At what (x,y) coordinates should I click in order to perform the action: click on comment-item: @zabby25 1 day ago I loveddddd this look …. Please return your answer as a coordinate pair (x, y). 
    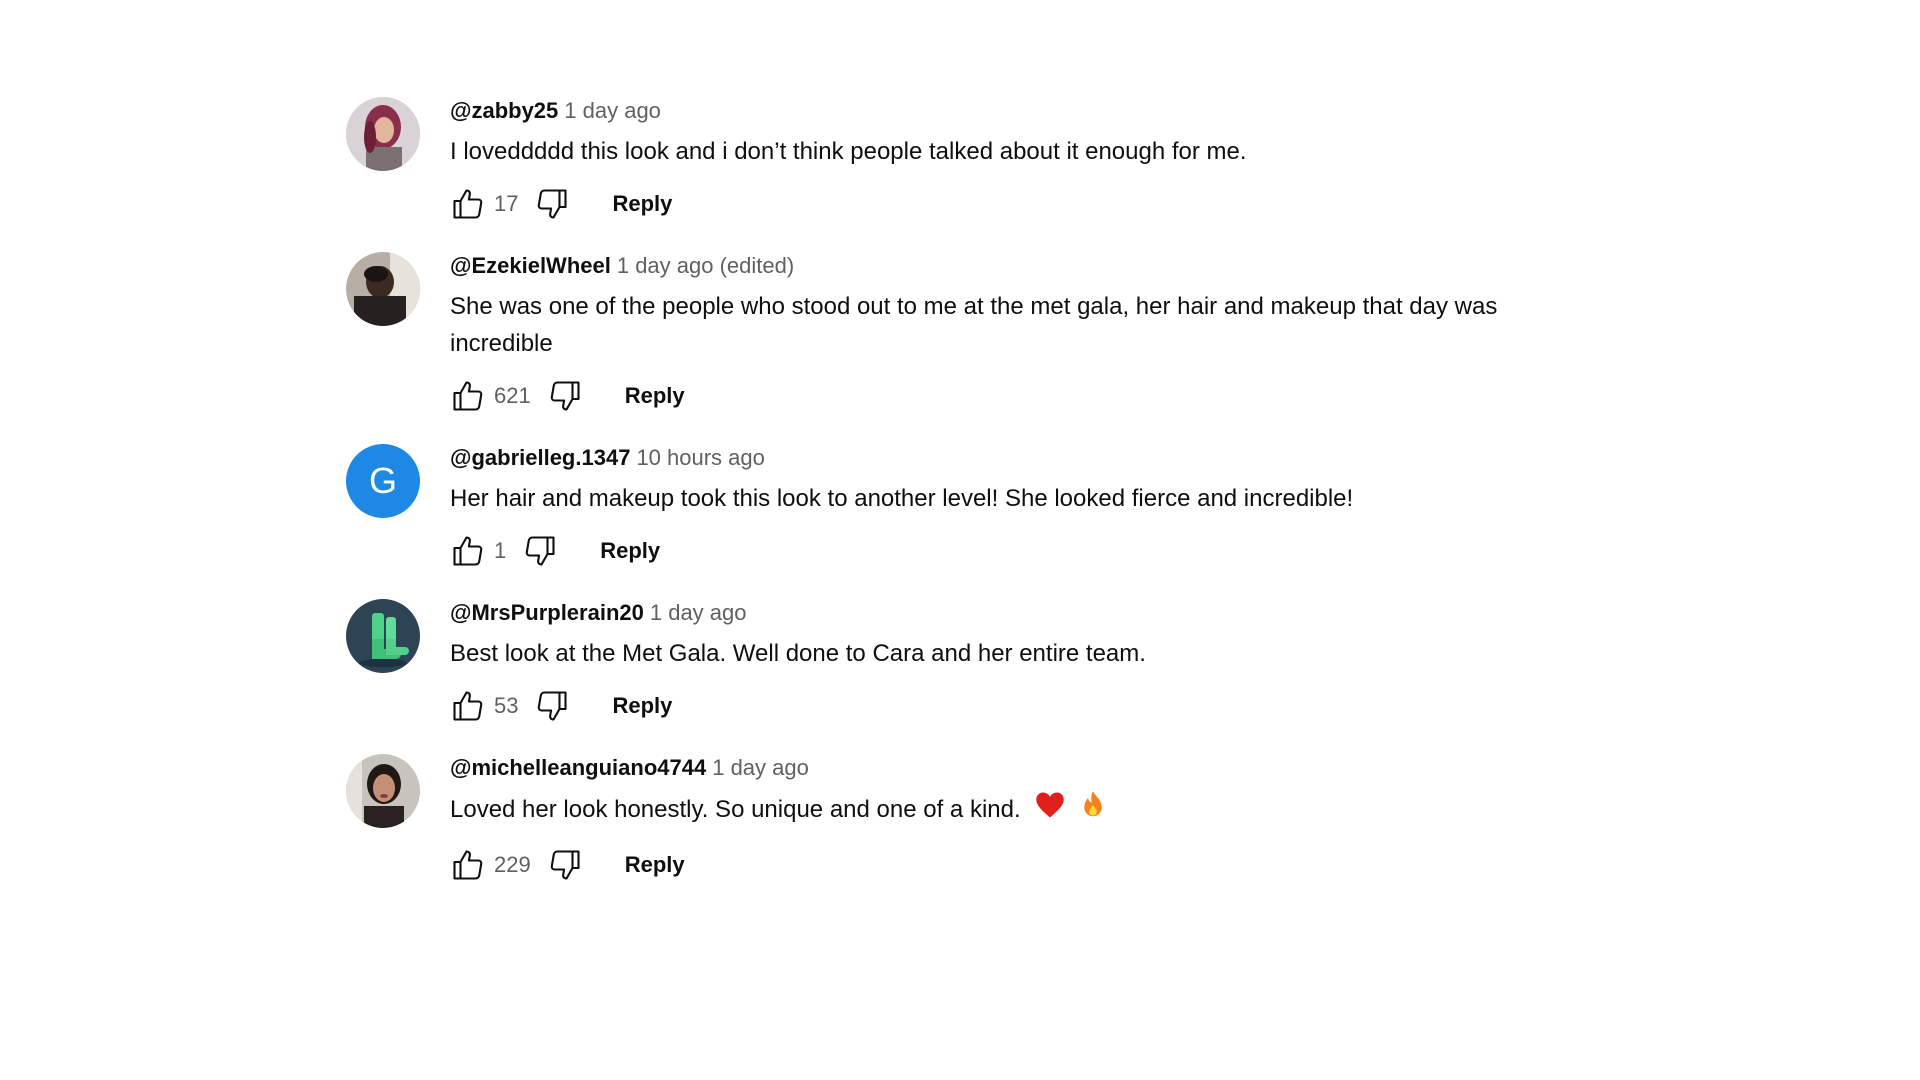
    Looking at the image, I should click on (996, 161).